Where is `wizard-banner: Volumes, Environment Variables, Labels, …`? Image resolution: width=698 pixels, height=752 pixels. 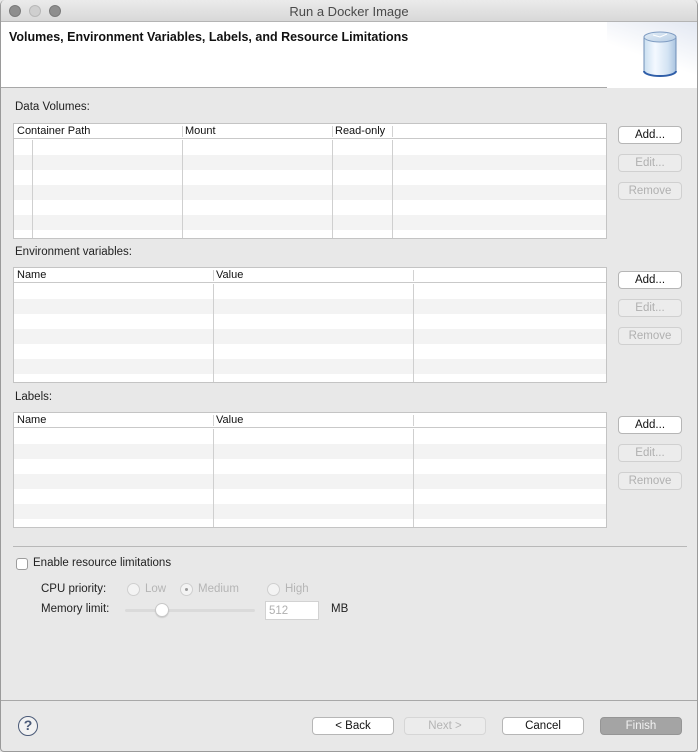
wizard-banner: Volumes, Environment Variables, Labels, … is located at coordinates (349, 55).